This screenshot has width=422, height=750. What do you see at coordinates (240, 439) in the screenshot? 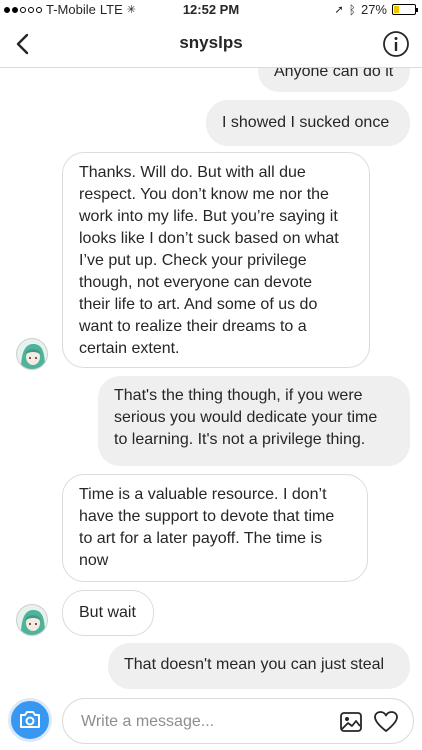
I see `message-line: to learning. It's not a privilege thing.` at bounding box center [240, 439].